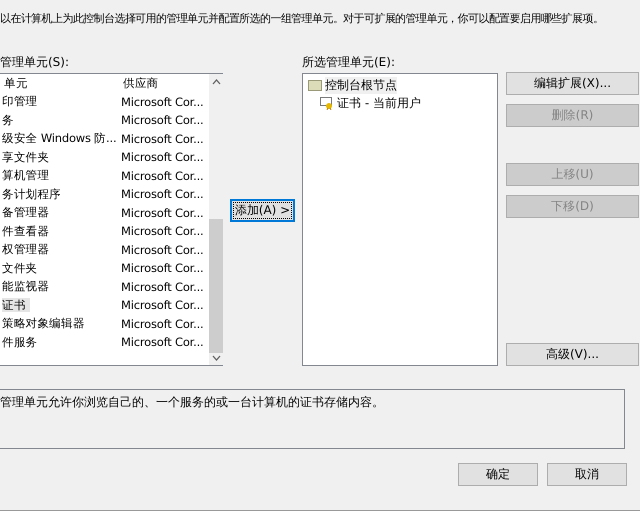 The image size is (640, 527). I want to click on add-button: 添加(A) >, so click(263, 210).